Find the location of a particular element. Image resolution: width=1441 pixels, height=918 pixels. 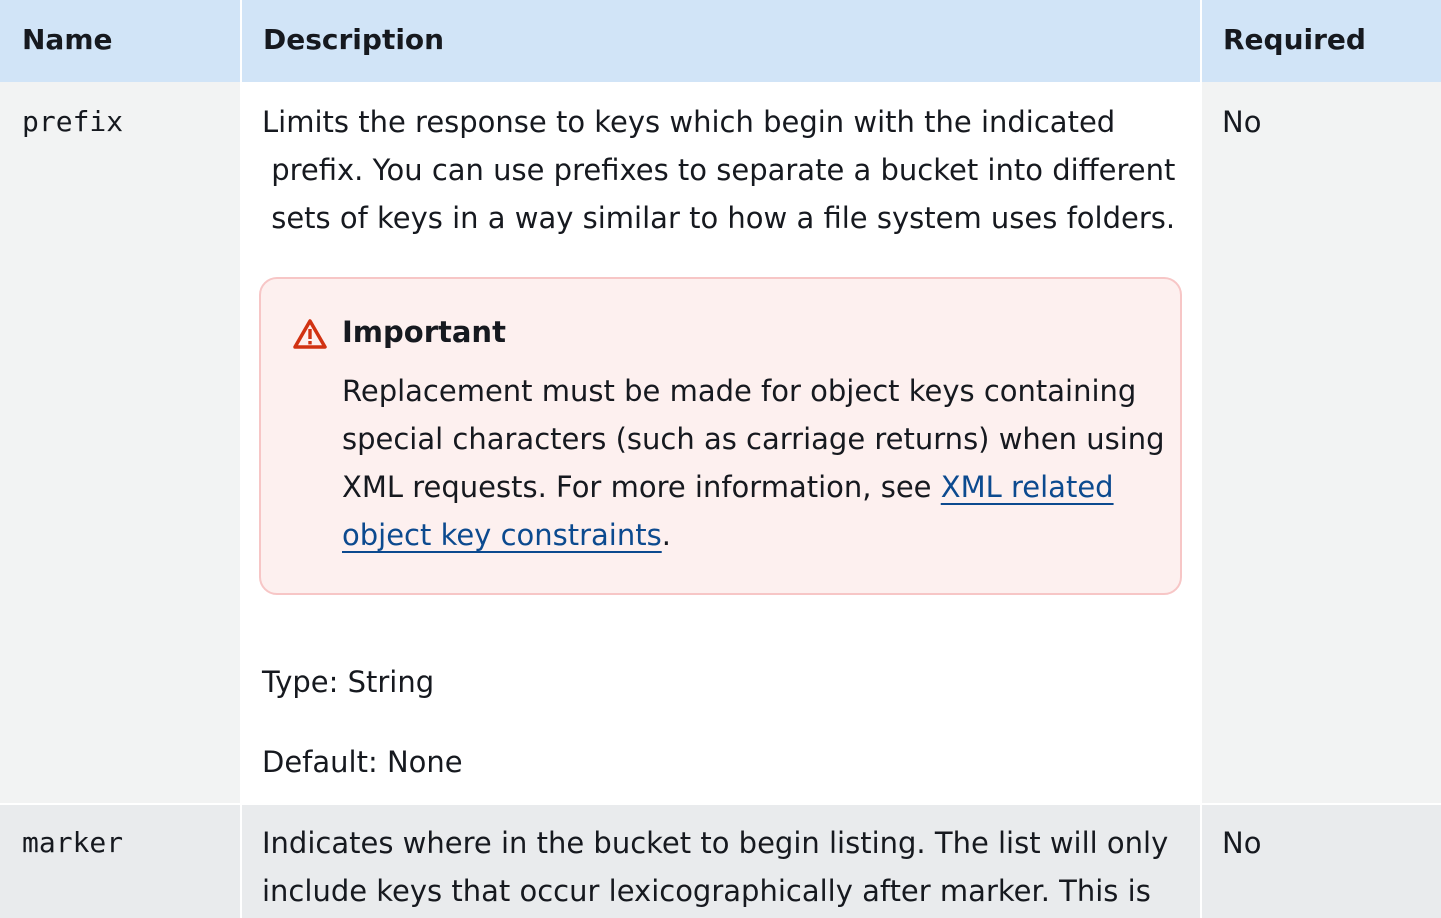

param-name-marker: marker is located at coordinates (73, 842).